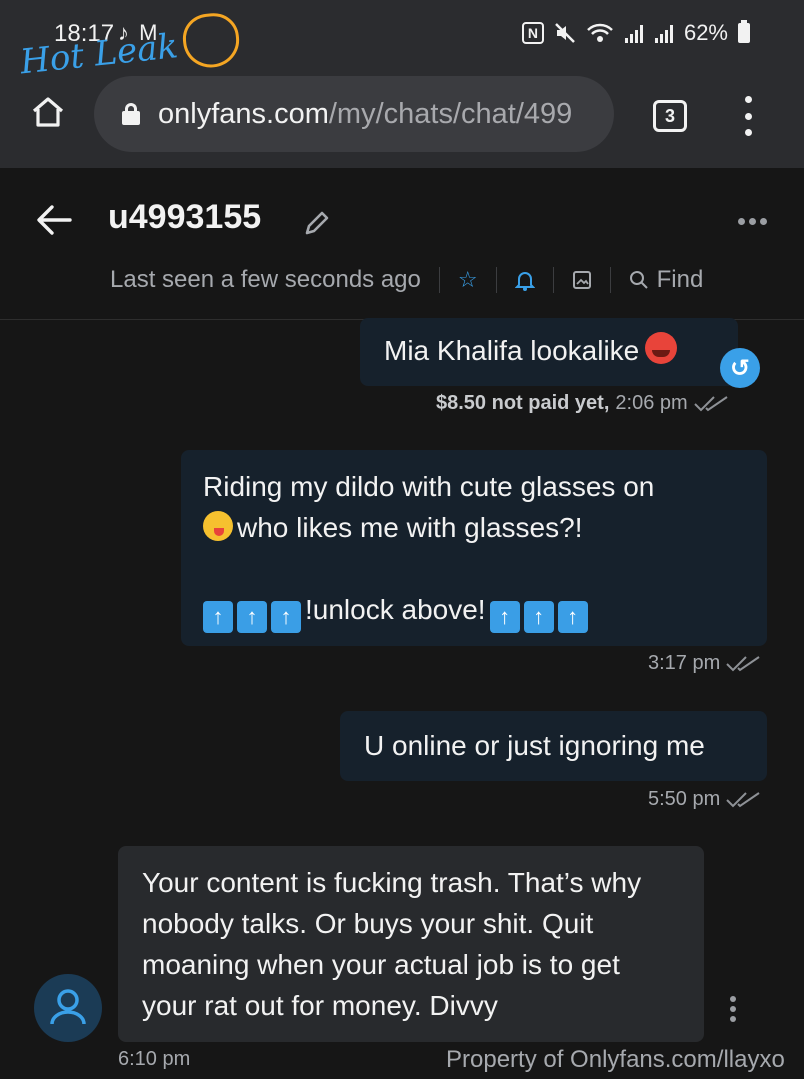  What do you see at coordinates (748, 116) in the screenshot?
I see `browser-menu-button` at bounding box center [748, 116].